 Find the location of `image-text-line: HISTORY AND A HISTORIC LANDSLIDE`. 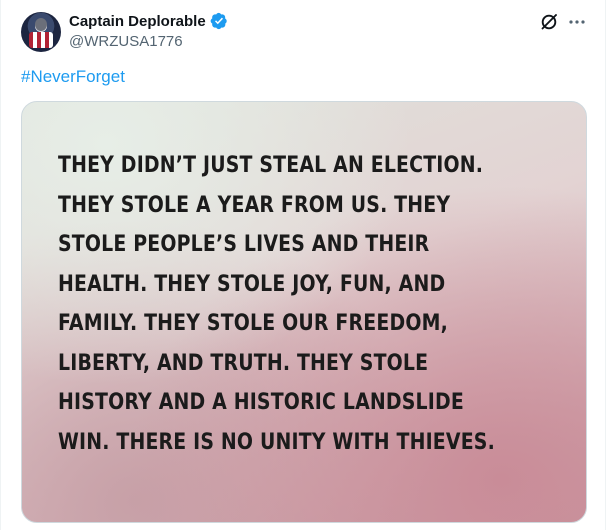

image-text-line: HISTORY AND A HISTORIC LANDSLIDE is located at coordinates (261, 402).